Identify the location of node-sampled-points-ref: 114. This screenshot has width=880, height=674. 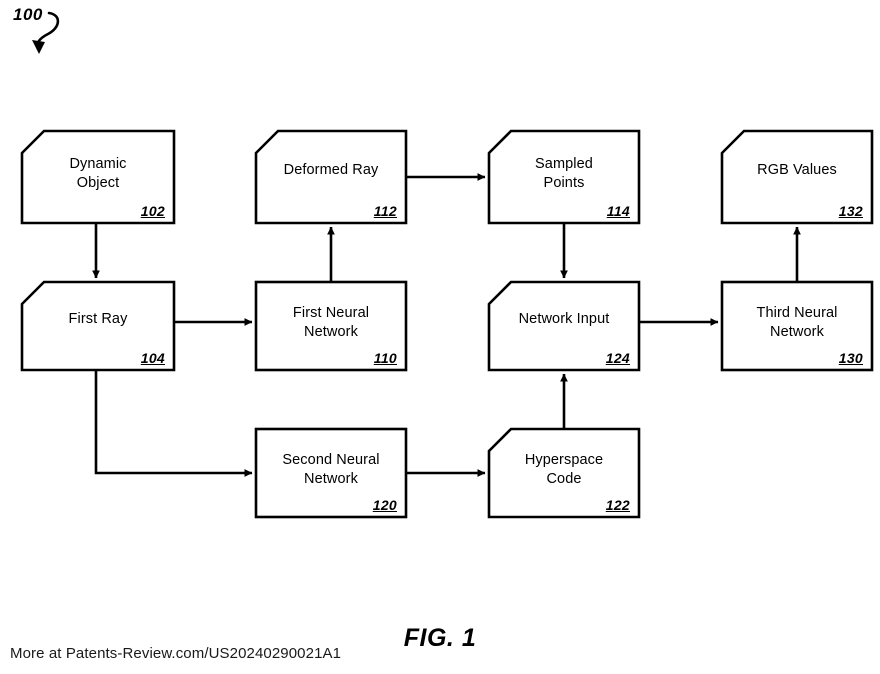
(618, 211).